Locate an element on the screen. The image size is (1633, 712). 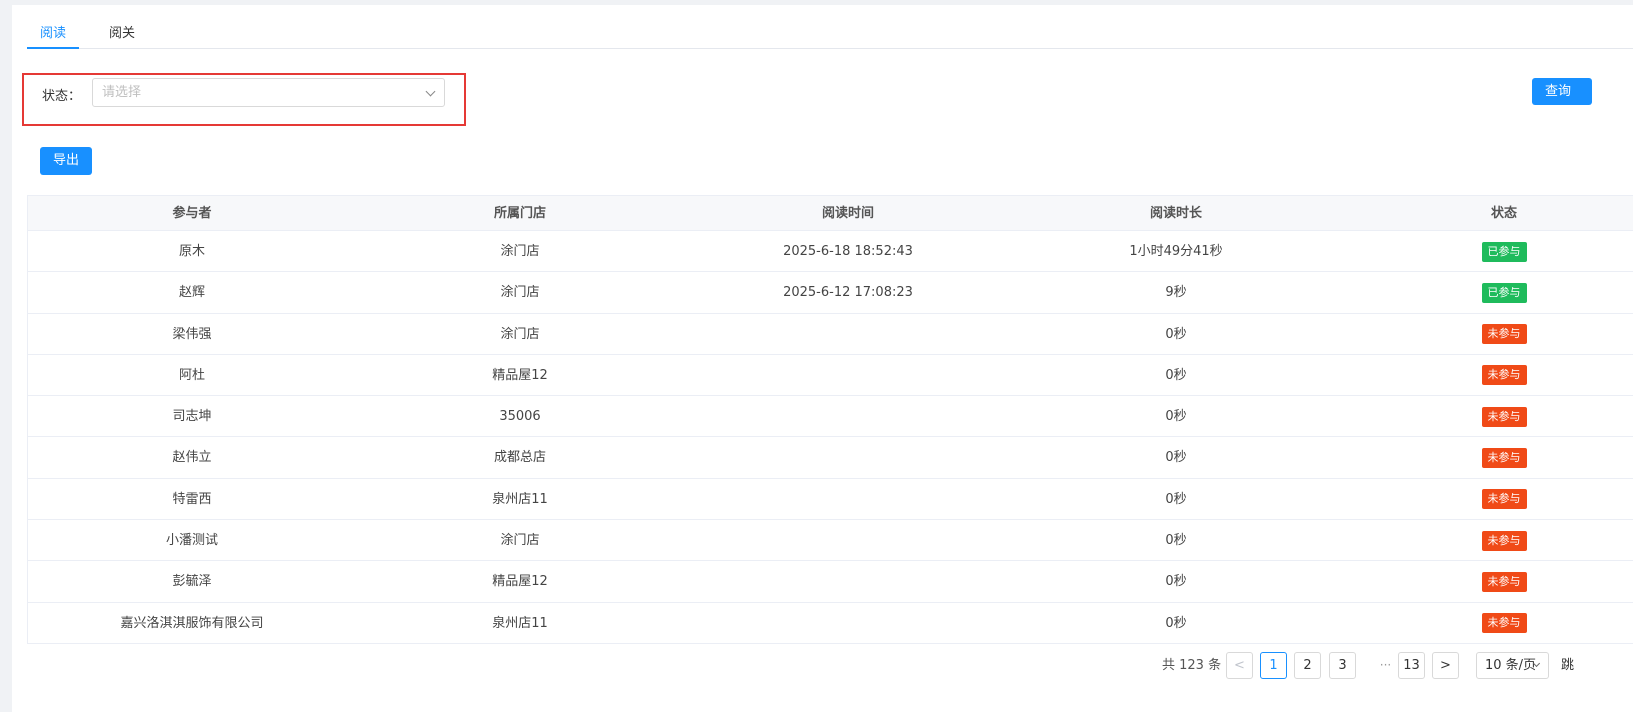
cell-participant: 赵辉 is located at coordinates (191, 293).